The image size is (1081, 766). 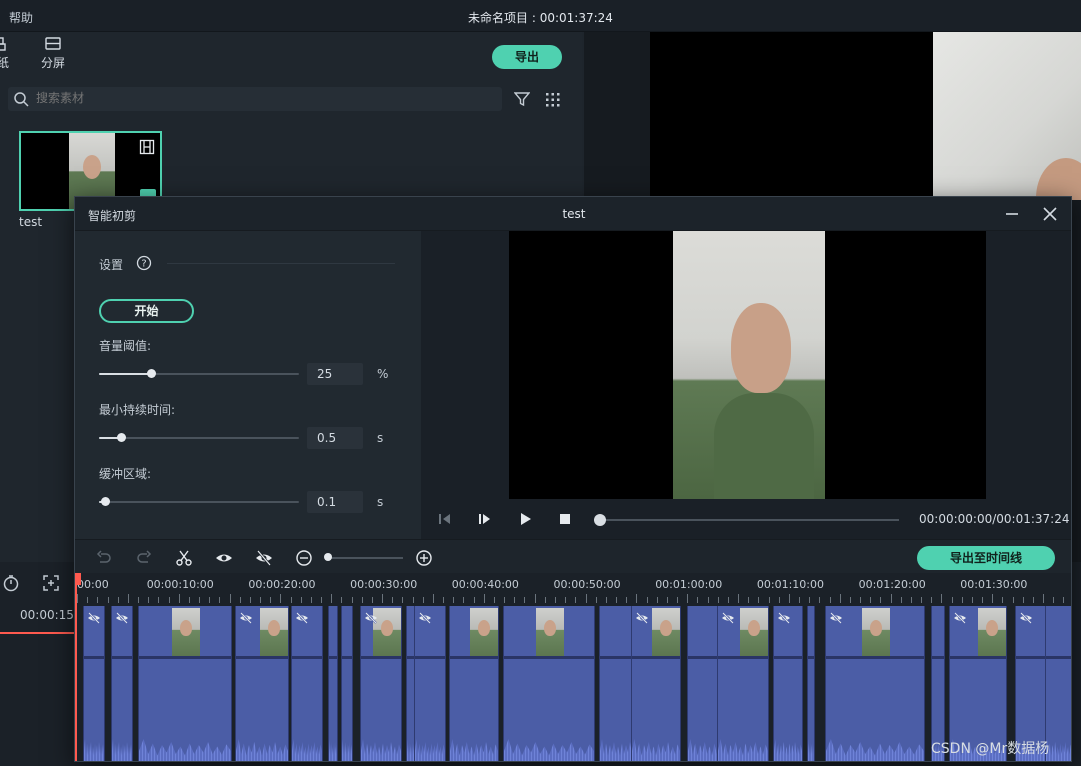 What do you see at coordinates (92, 167) in the screenshot?
I see `thumbnail-face` at bounding box center [92, 167].